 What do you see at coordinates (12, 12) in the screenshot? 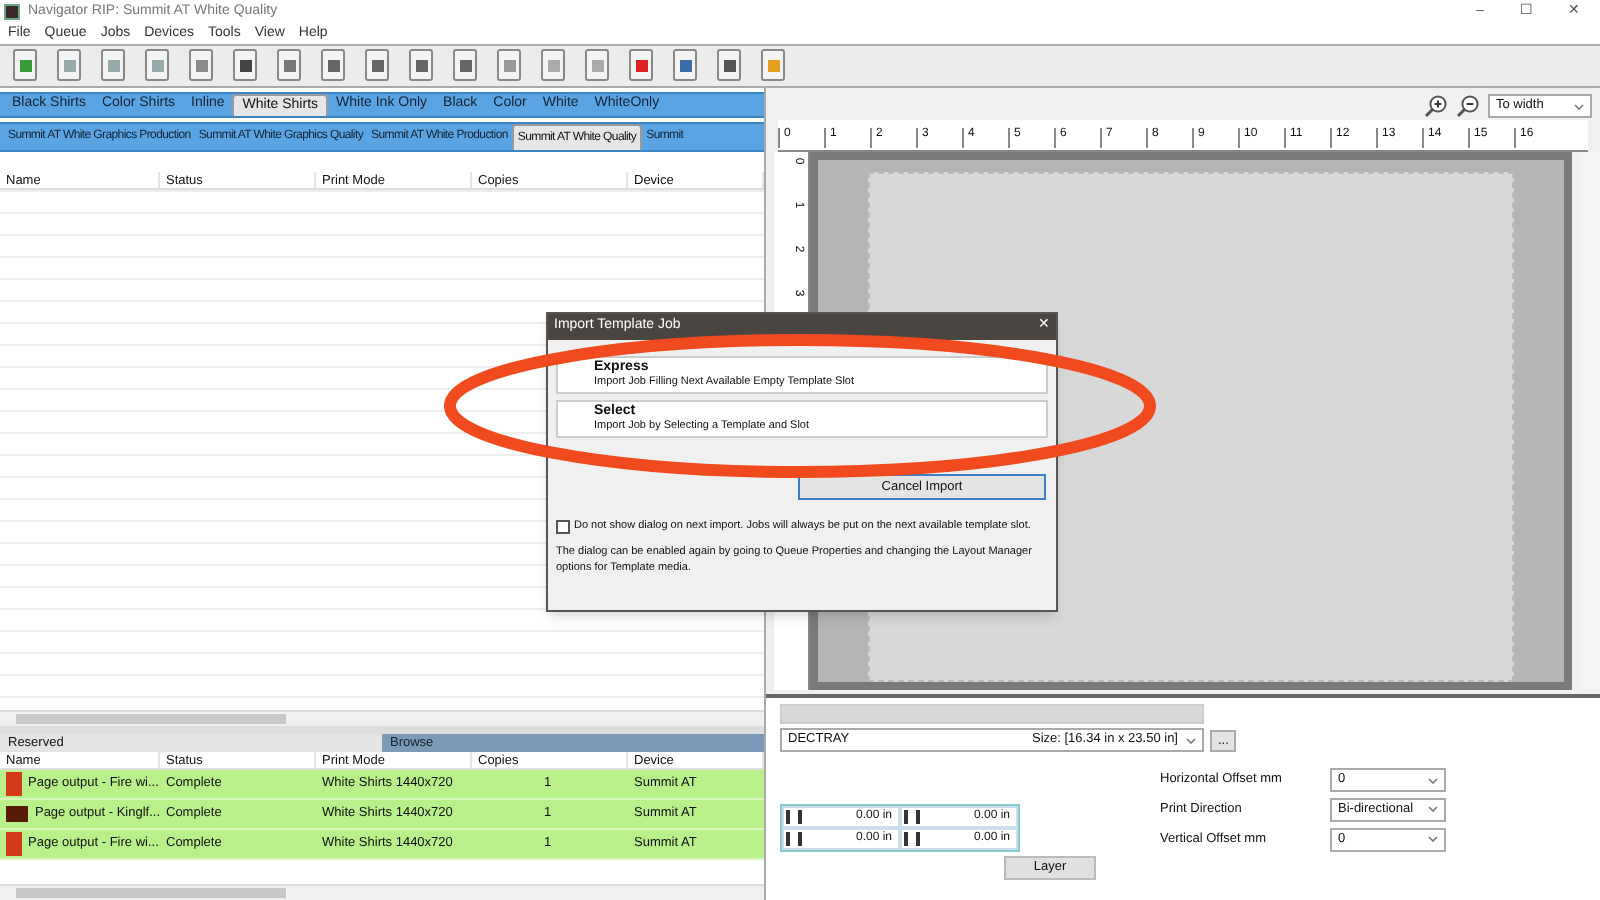
I see `app-icon` at bounding box center [12, 12].